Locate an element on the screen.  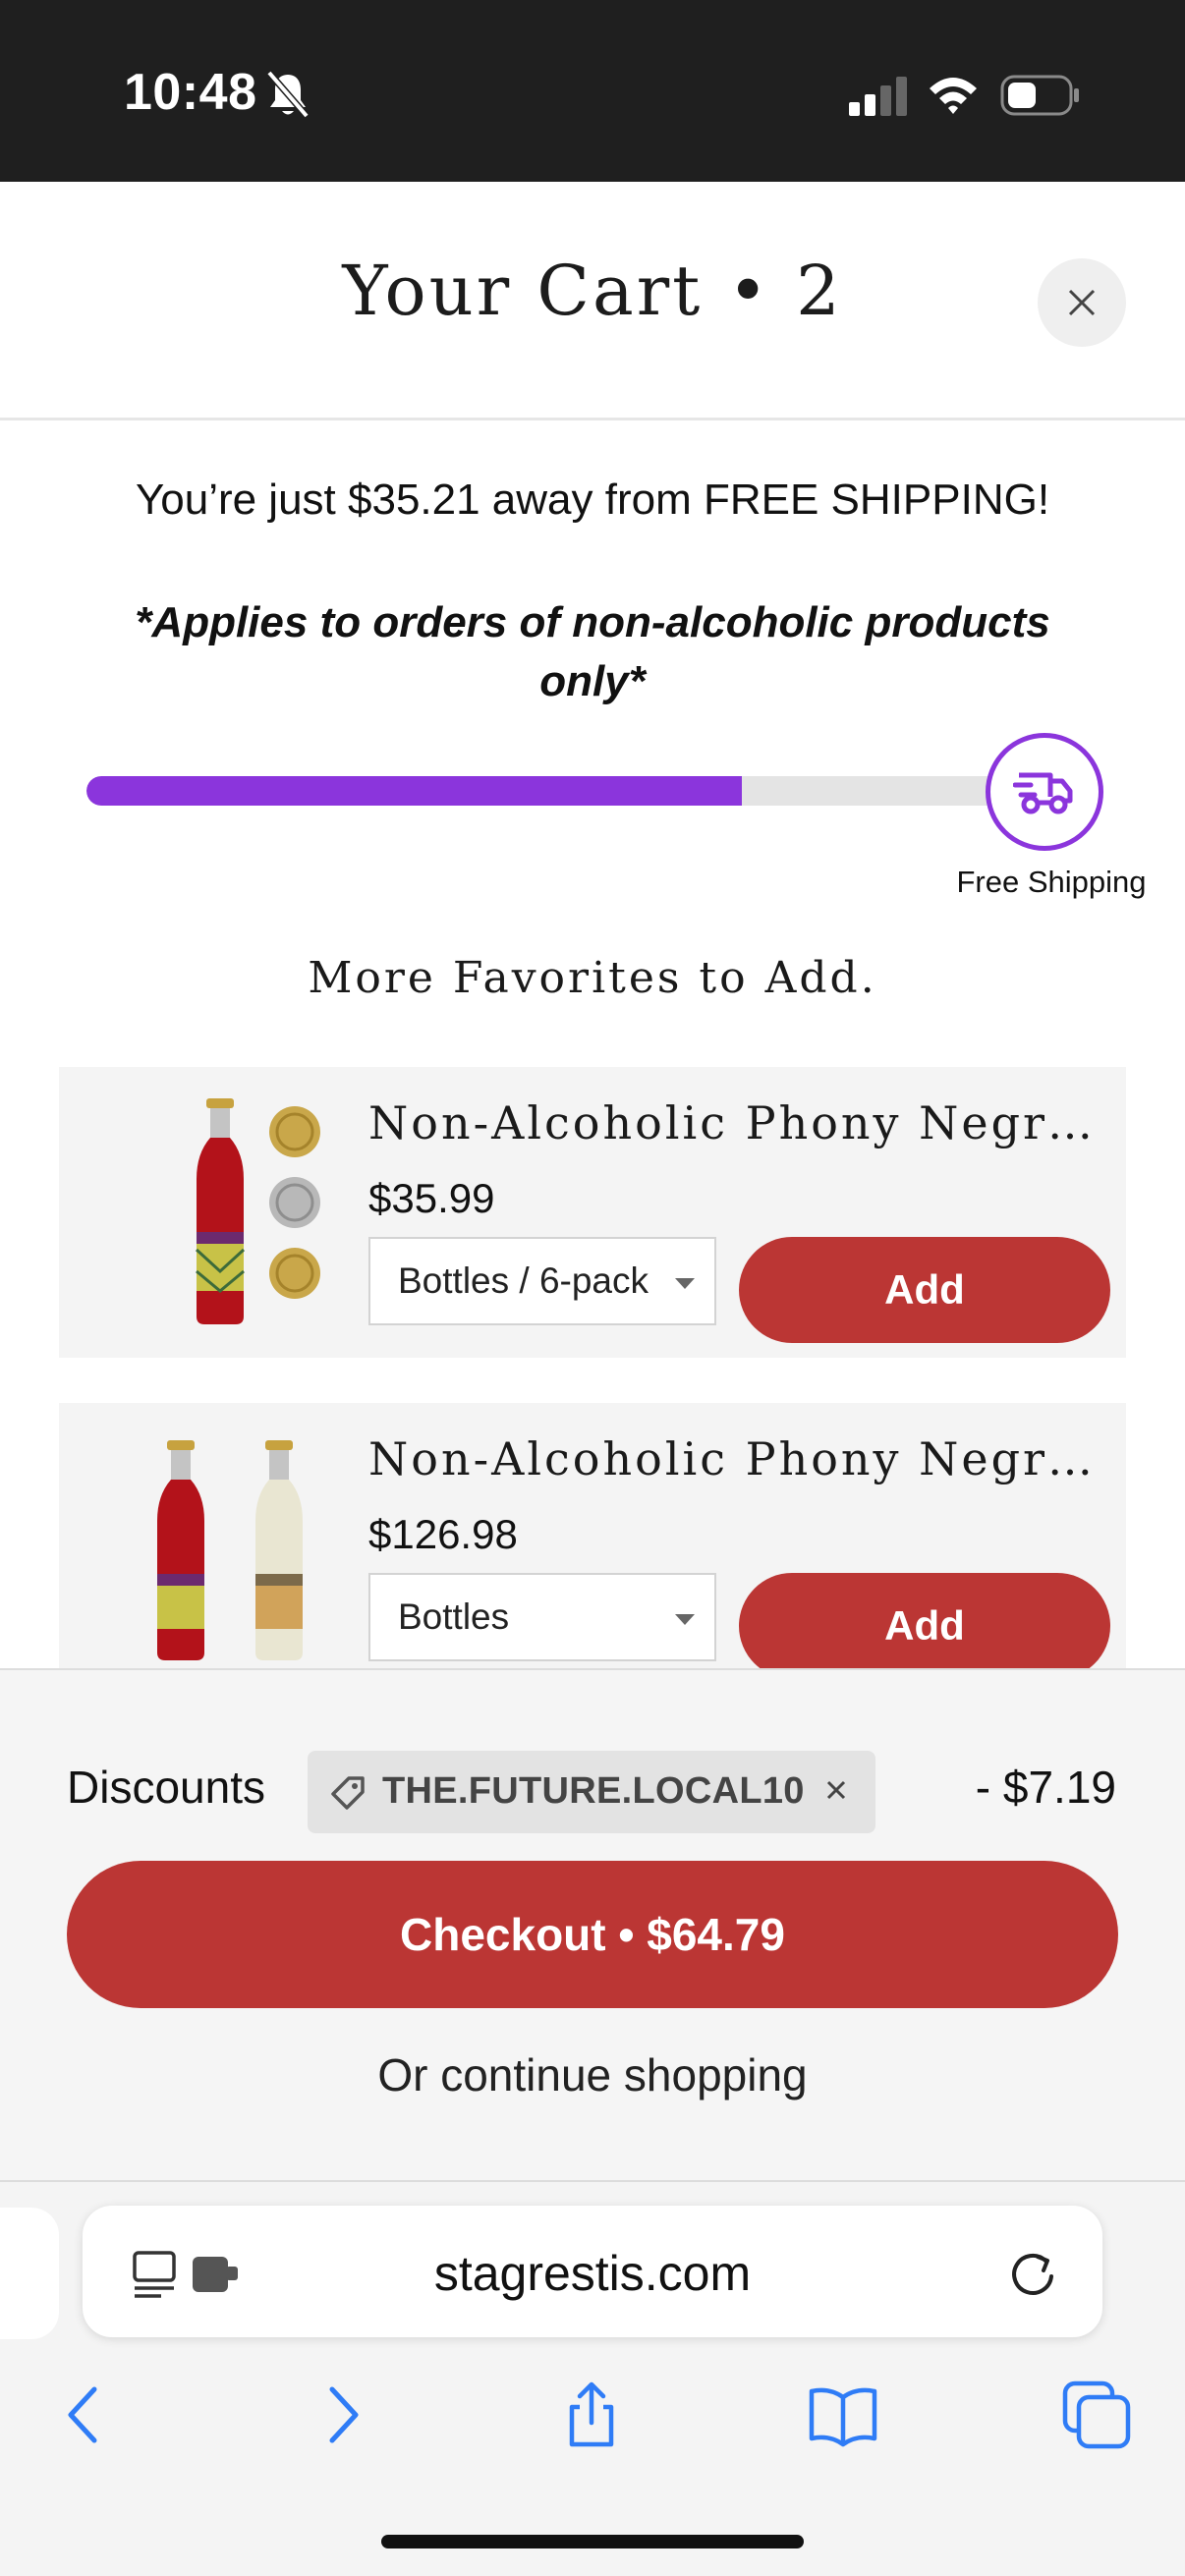
battery-icon is located at coordinates (1040, 95).